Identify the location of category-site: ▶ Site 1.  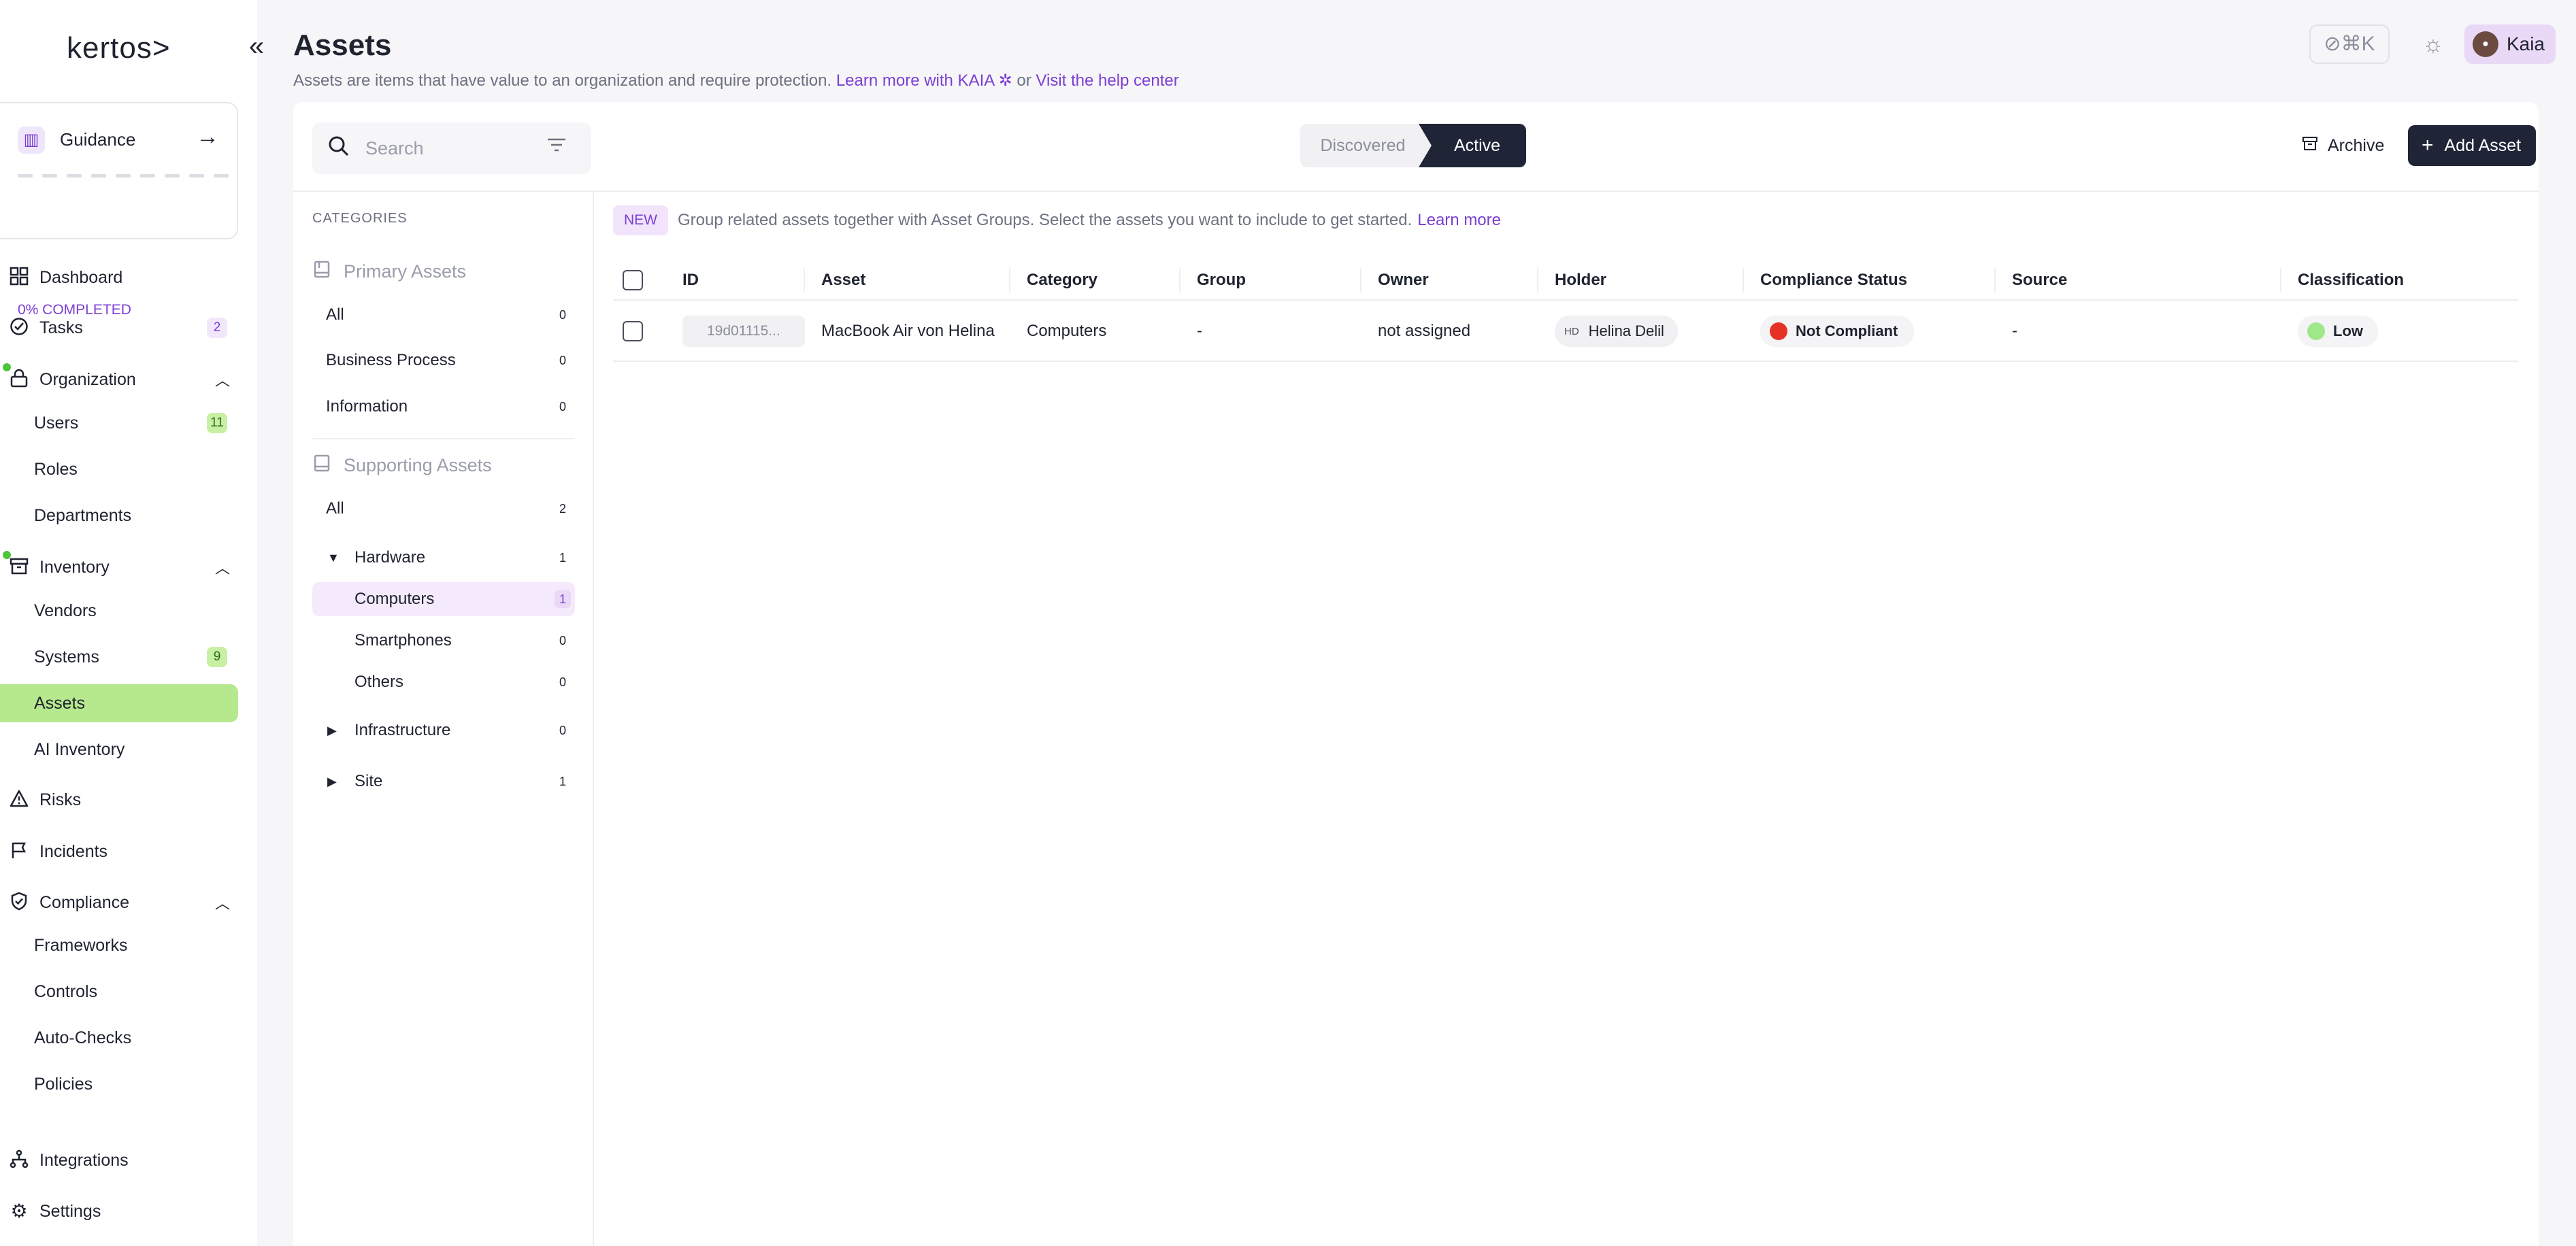
(444, 781).